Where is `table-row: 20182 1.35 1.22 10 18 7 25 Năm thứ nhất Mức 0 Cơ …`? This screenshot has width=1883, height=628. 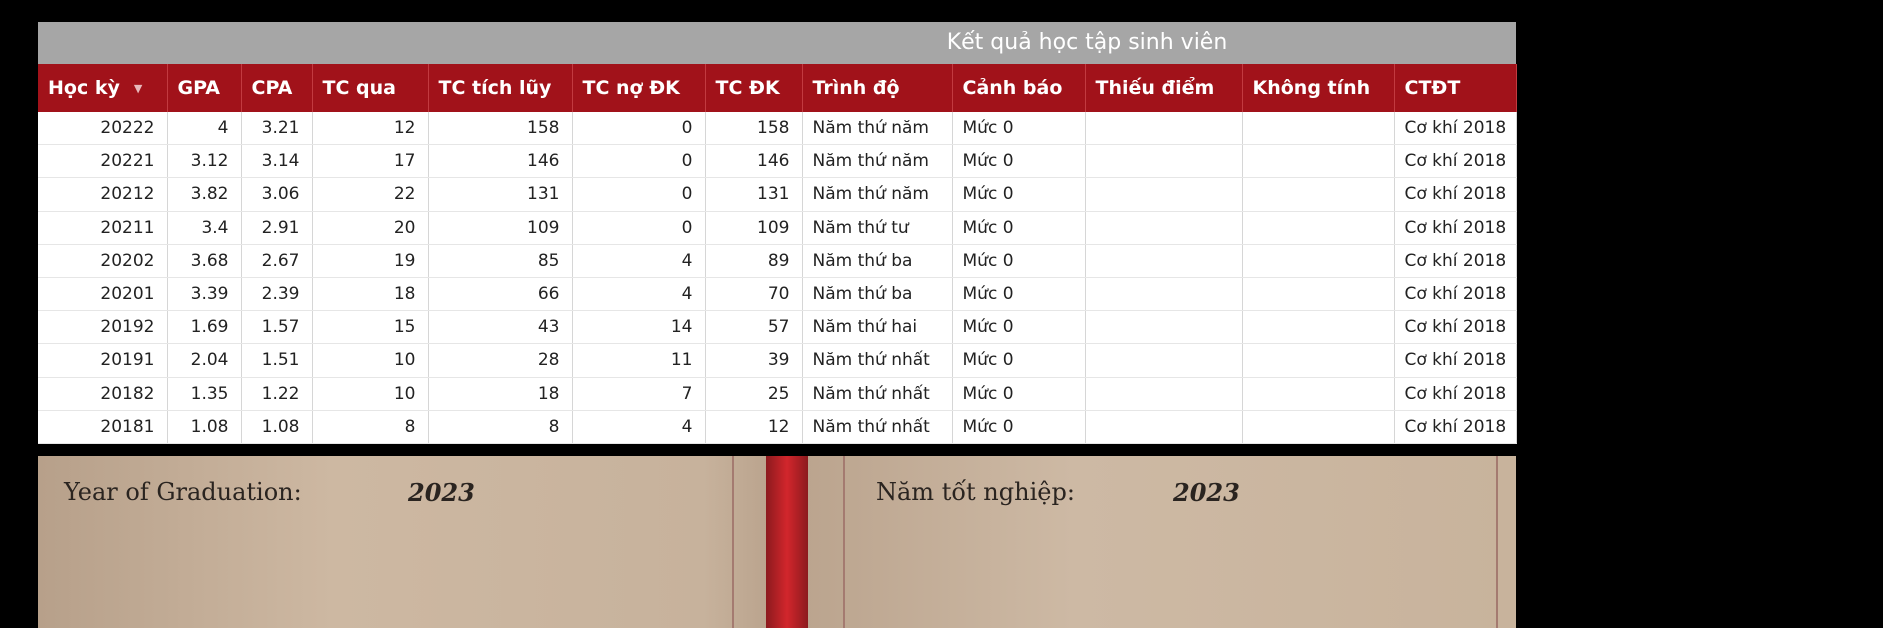
table-row: 20182 1.35 1.22 10 18 7 25 Năm thứ nhất Mức 0 Cơ … is located at coordinates (777, 394).